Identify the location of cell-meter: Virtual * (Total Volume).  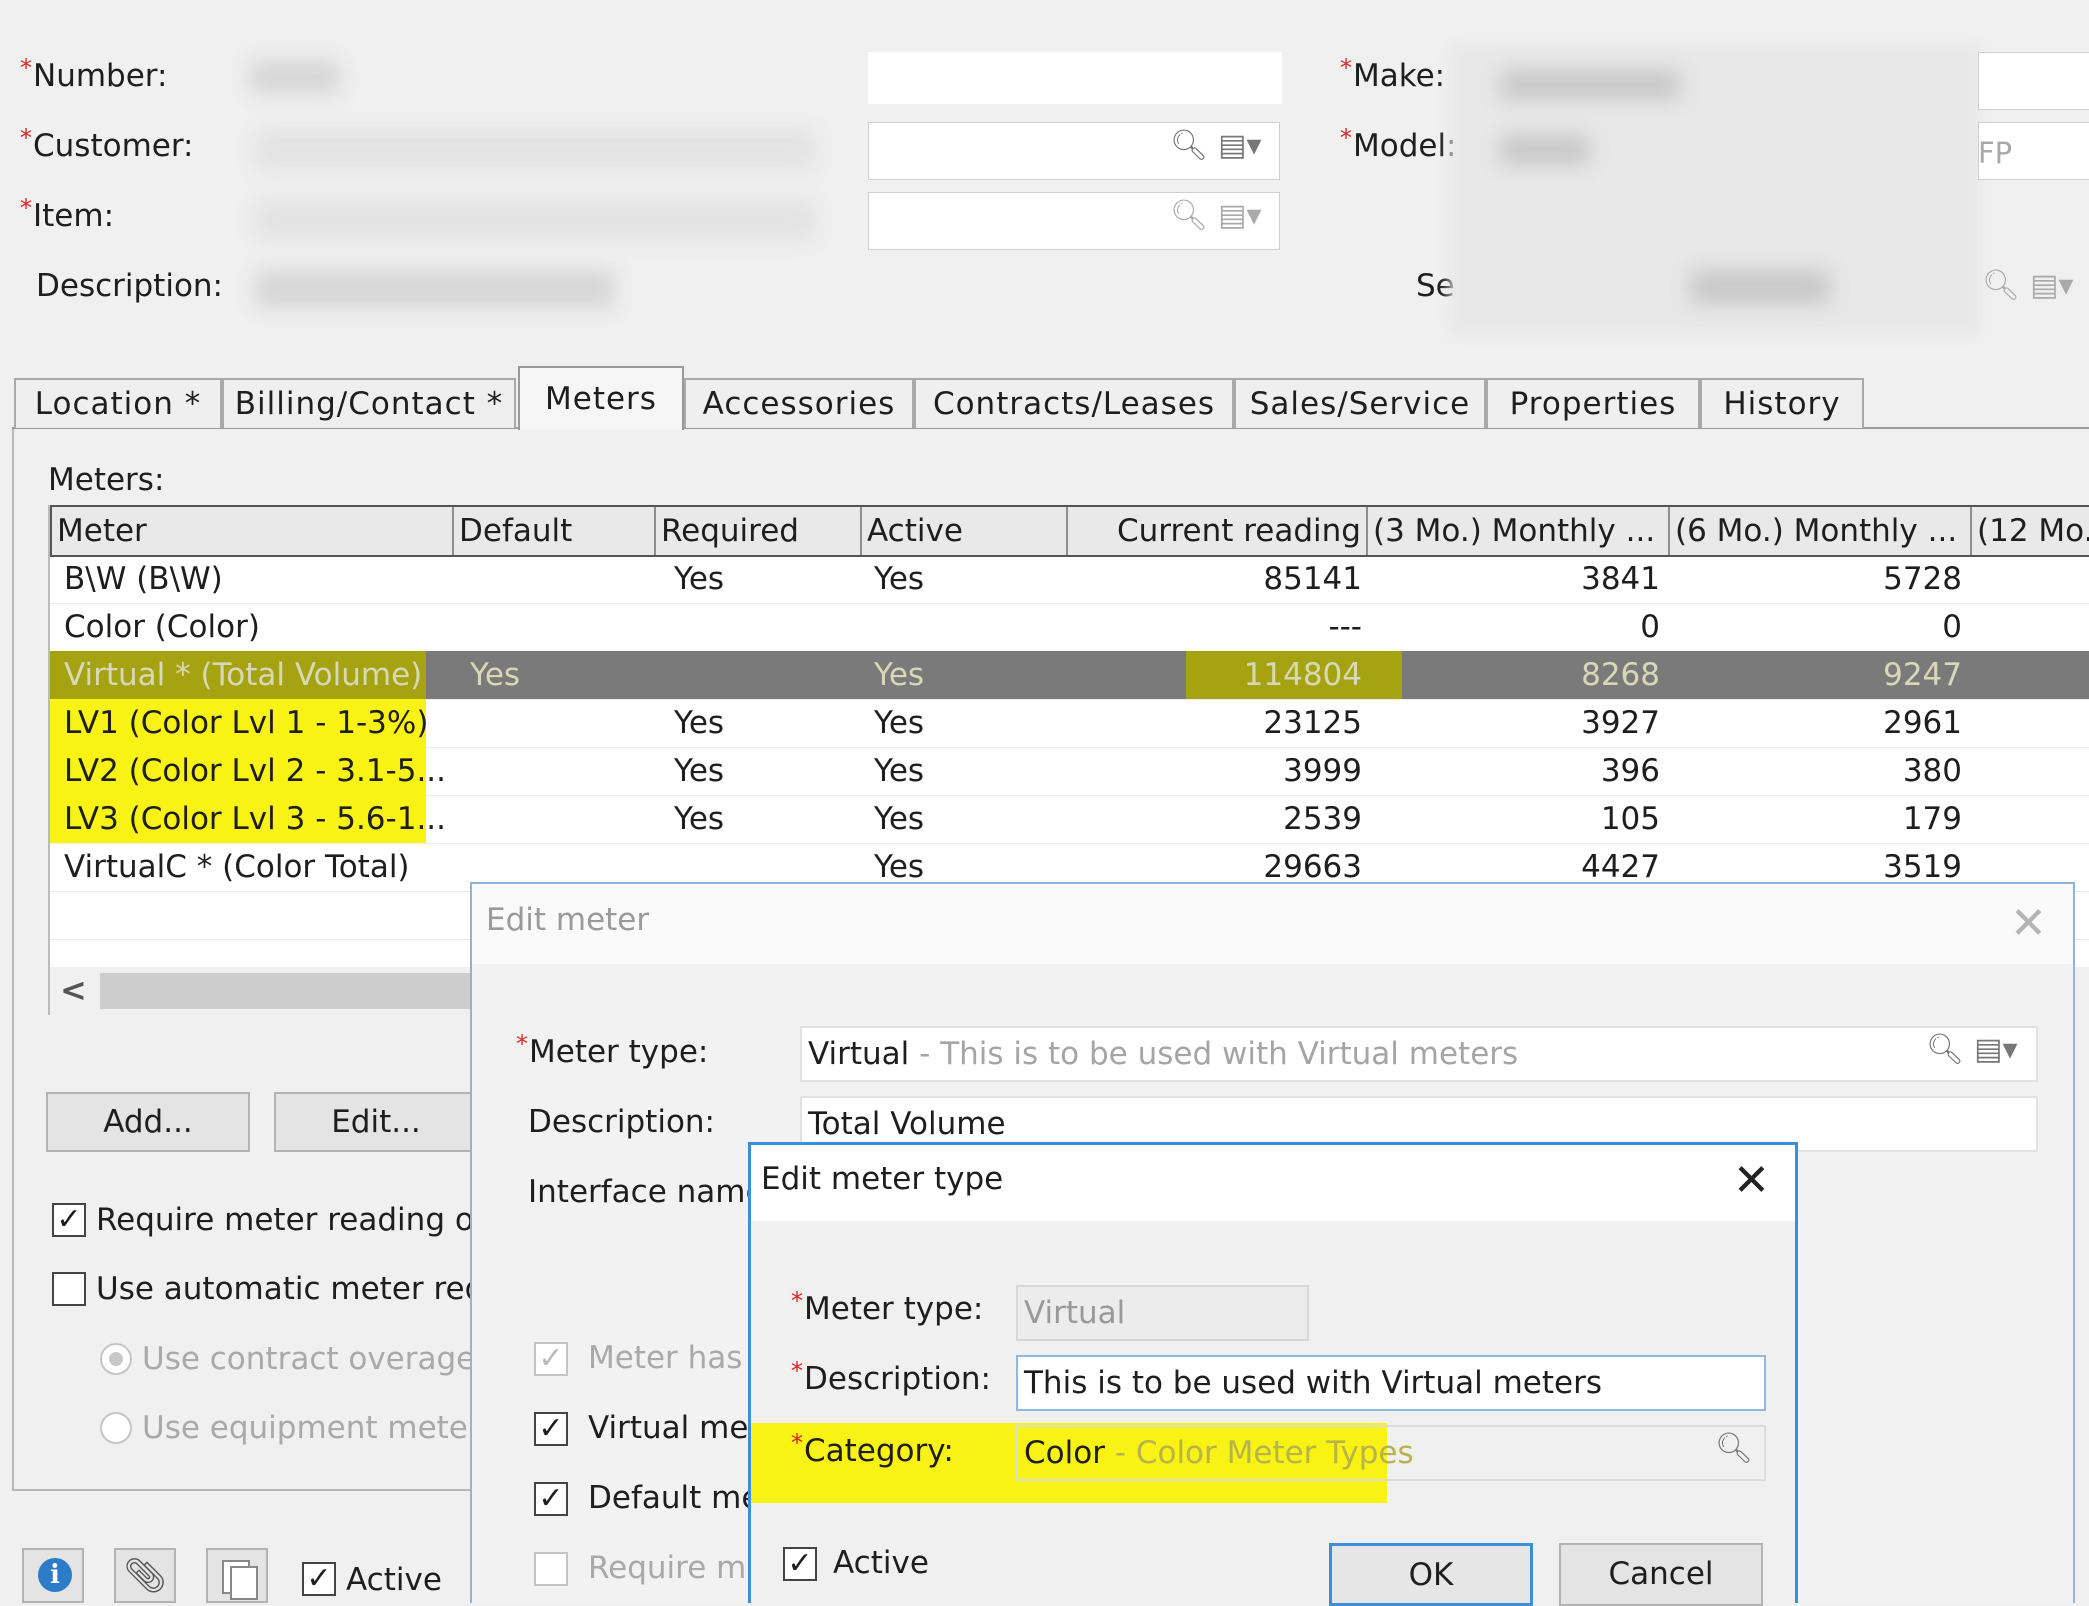
(238, 675).